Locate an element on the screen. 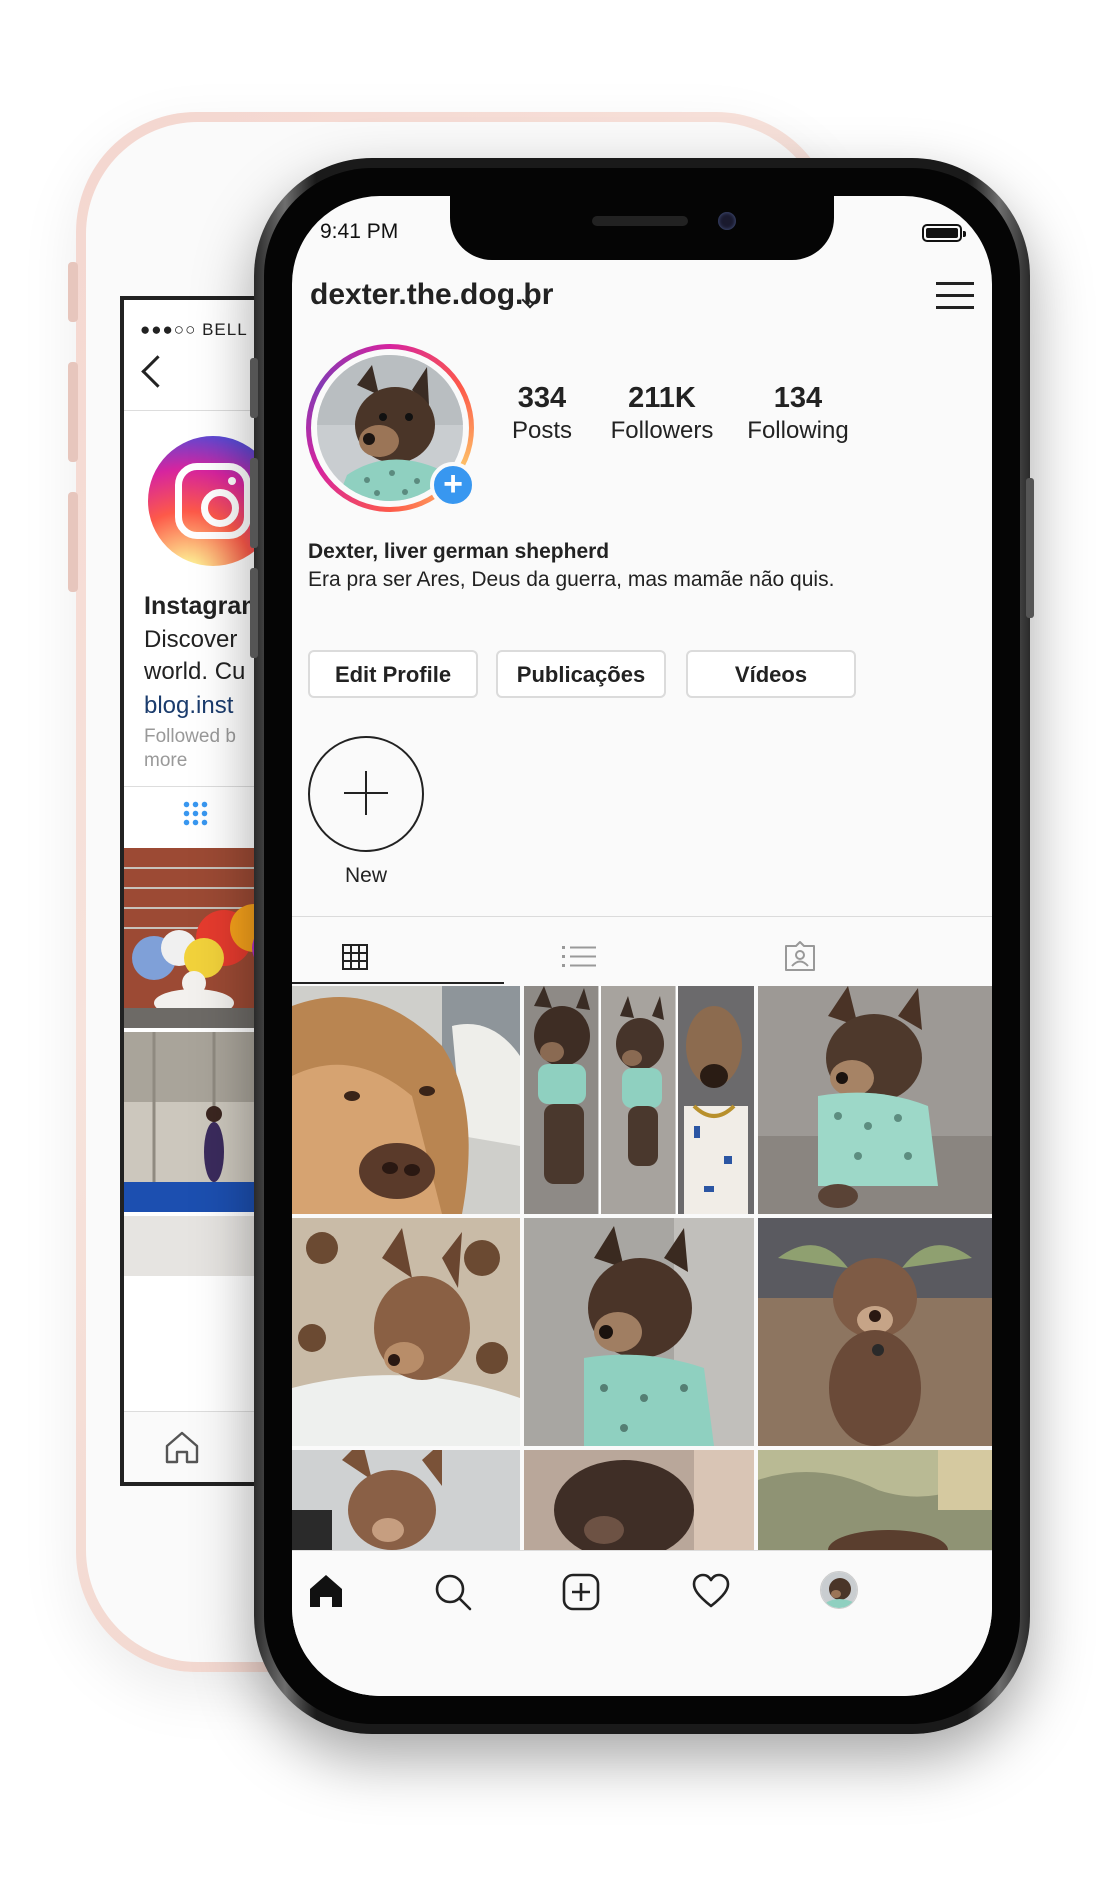 This screenshot has width=1098, height=1894. profile-username: dexter.the.dog.br is located at coordinates (431, 295).